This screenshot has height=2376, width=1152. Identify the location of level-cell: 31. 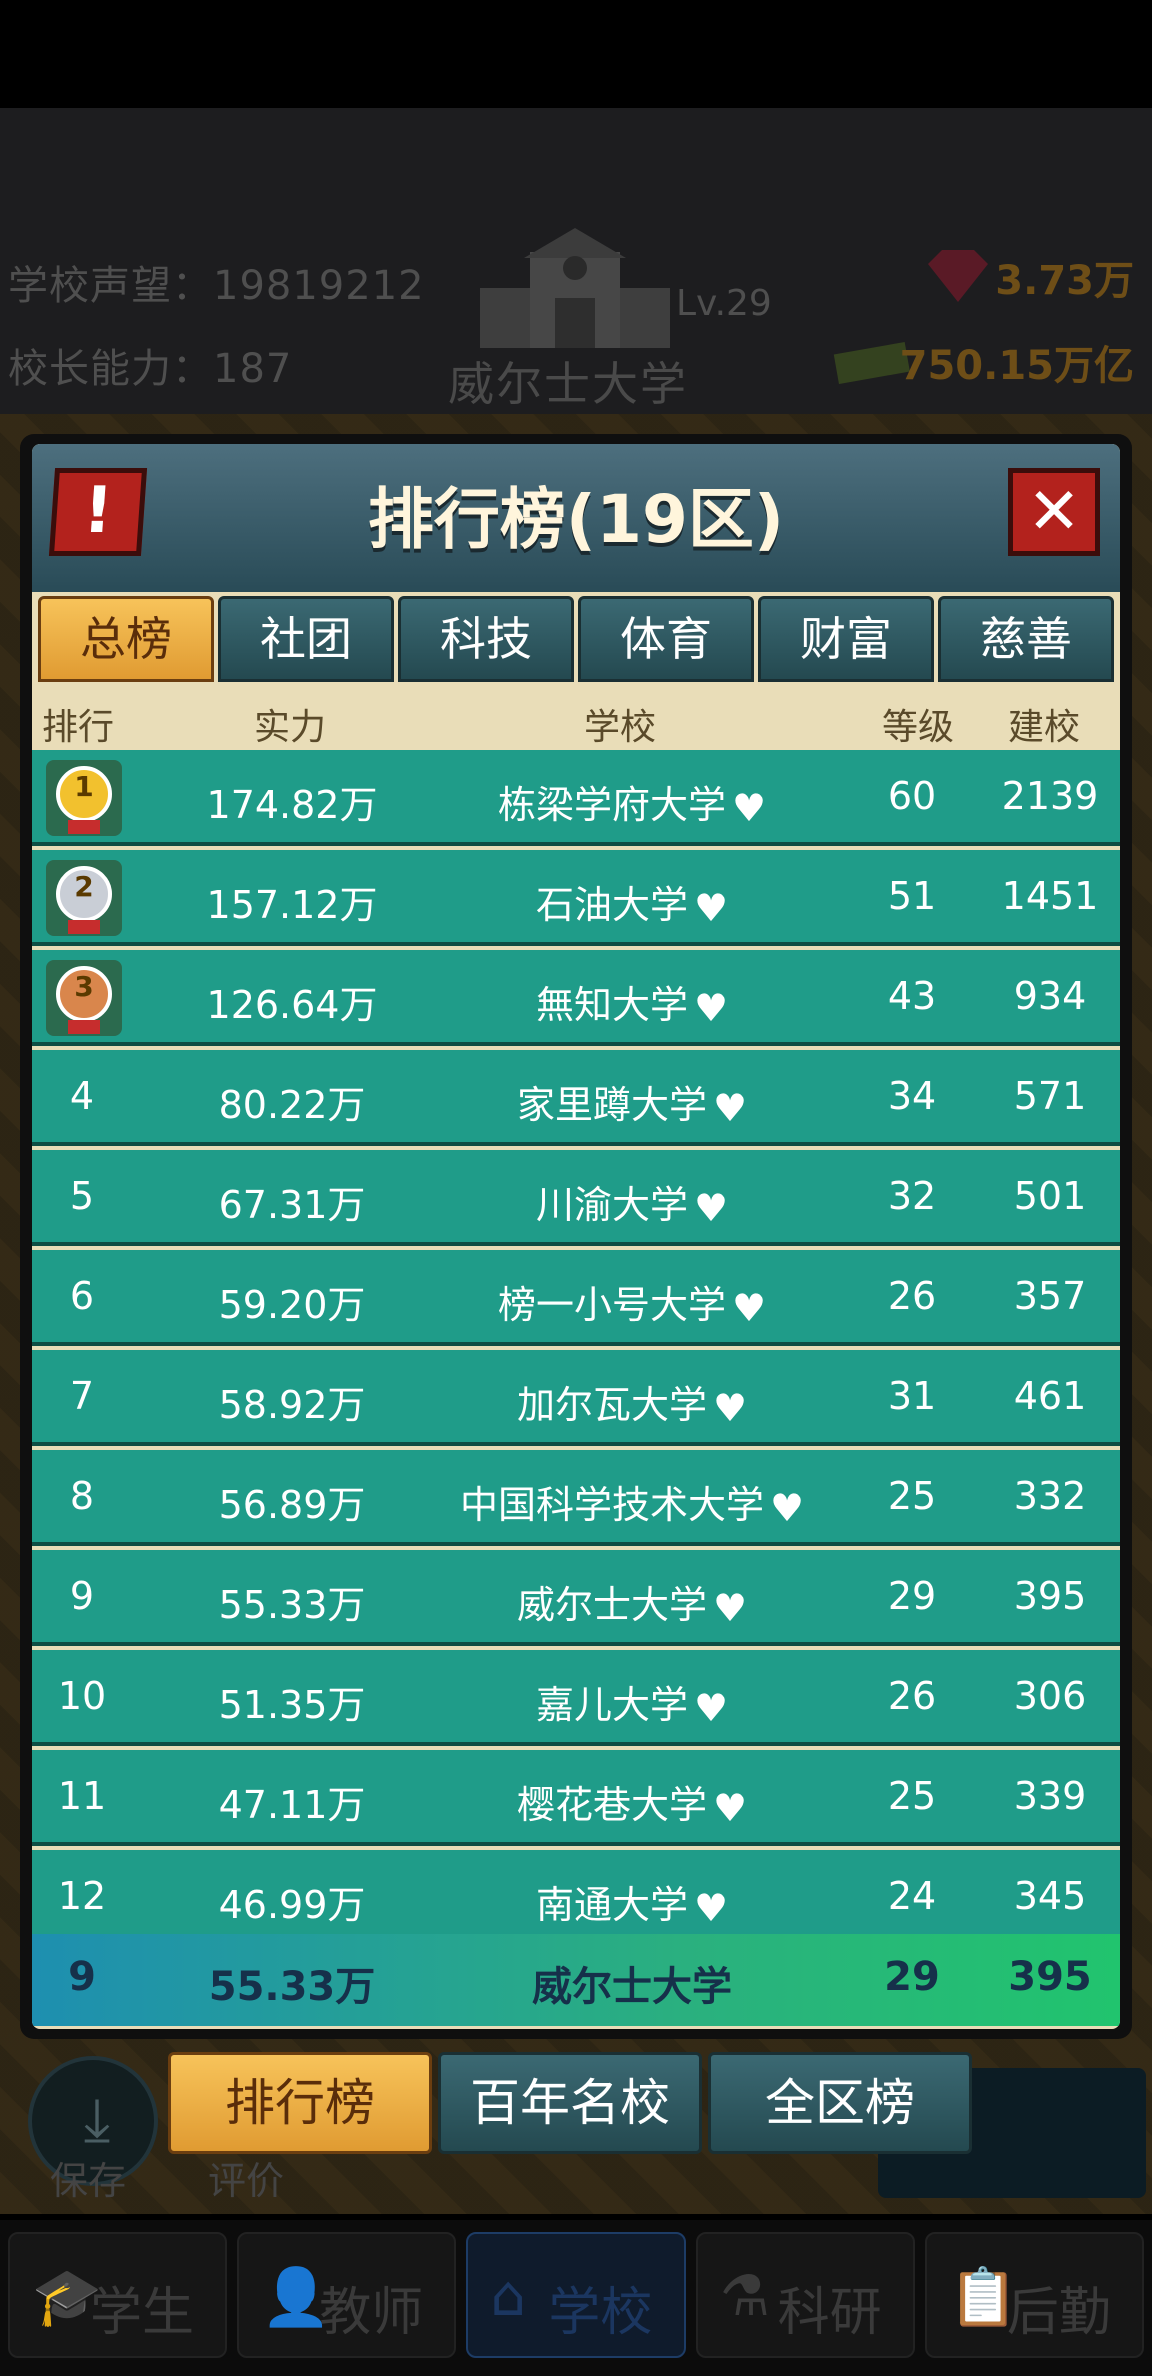
(912, 1396).